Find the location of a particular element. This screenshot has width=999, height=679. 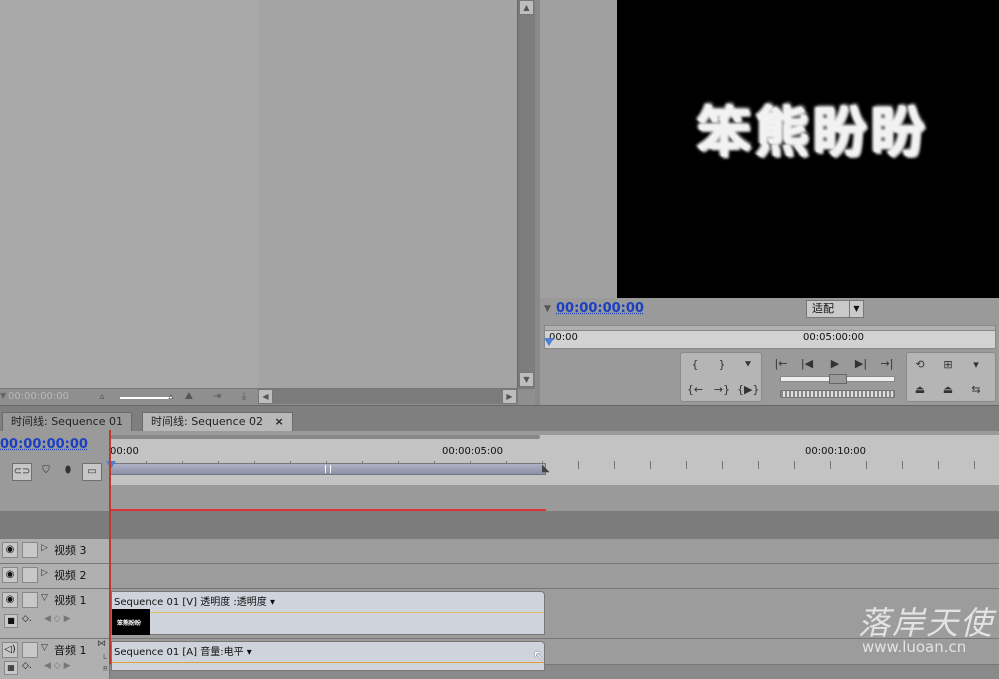

work-area-end-icon: ◣ is located at coordinates (546, 468).